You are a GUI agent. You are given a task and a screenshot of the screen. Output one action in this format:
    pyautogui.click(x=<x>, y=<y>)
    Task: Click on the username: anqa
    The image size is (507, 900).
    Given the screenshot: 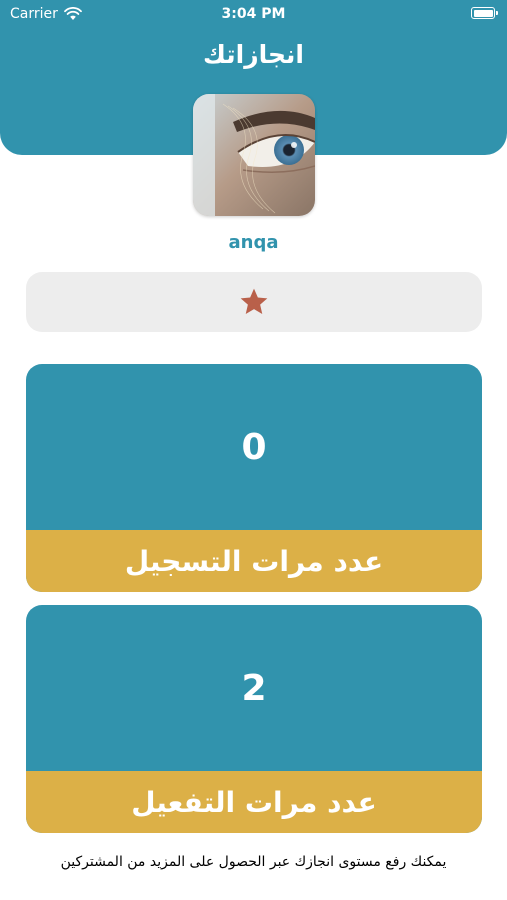 What is the action you would take?
    pyautogui.click(x=253, y=242)
    